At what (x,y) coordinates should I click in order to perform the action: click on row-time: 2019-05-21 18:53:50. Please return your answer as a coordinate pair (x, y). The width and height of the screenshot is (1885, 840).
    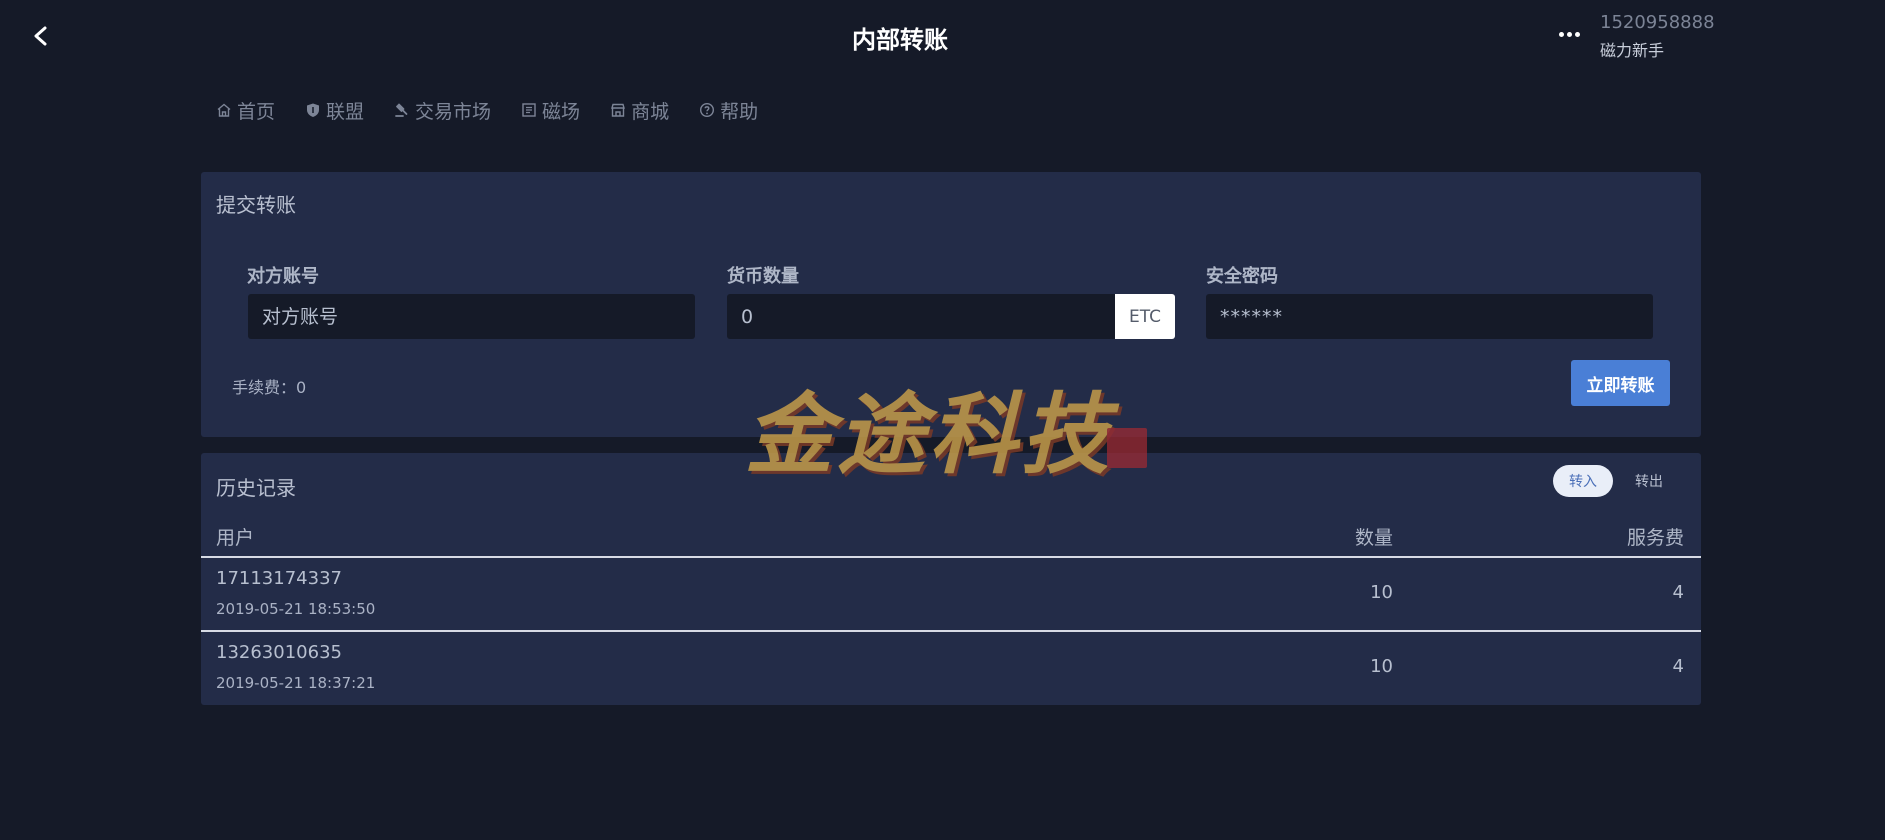
    Looking at the image, I should click on (296, 609).